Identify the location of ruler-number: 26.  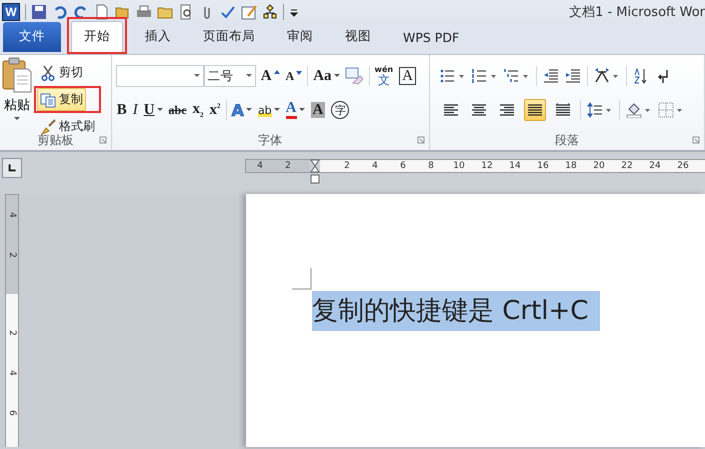
(683, 166).